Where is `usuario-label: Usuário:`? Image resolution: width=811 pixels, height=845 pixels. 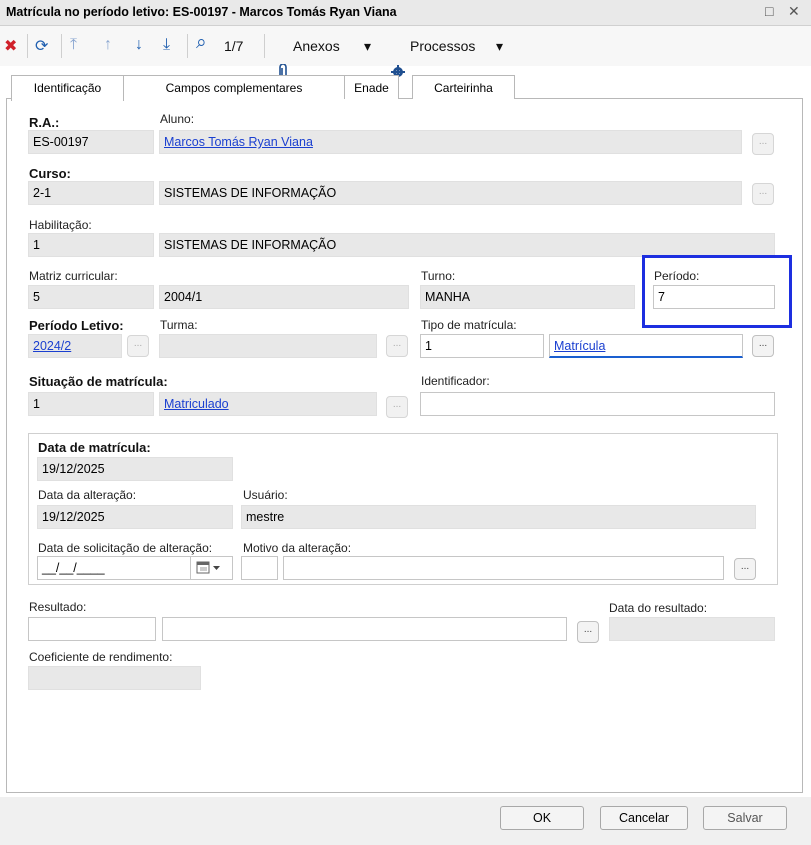
usuario-label: Usuário: is located at coordinates (265, 495).